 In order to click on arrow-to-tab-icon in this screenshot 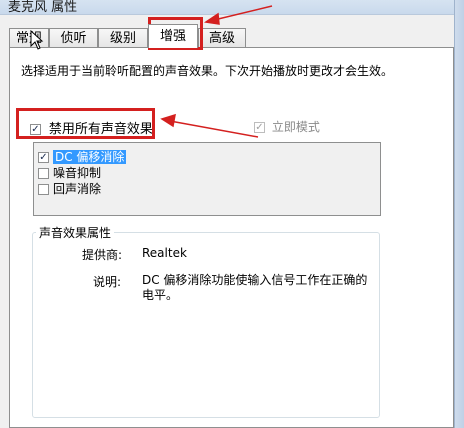, I will do `click(243, 13)`.